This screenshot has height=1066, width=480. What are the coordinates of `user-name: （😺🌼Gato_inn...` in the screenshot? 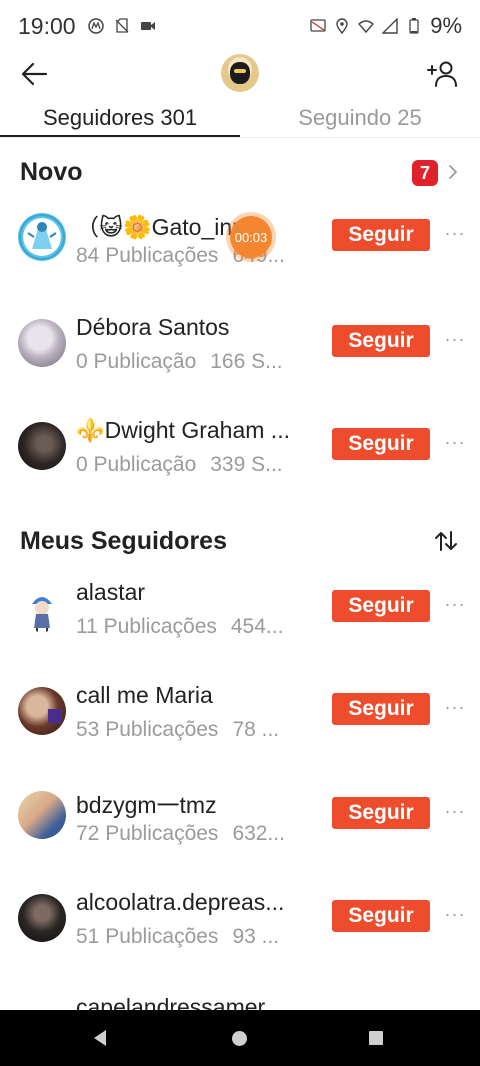 It's located at (194, 225).